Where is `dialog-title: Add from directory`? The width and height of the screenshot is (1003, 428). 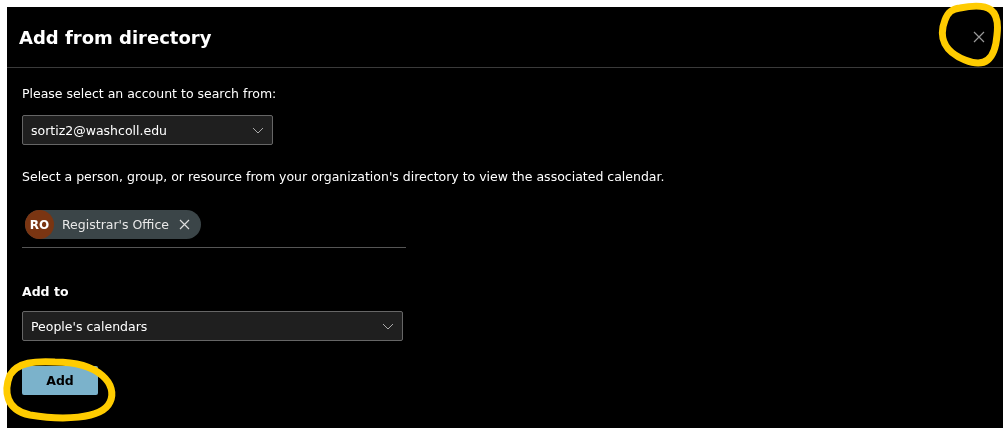
dialog-title: Add from directory is located at coordinates (115, 37).